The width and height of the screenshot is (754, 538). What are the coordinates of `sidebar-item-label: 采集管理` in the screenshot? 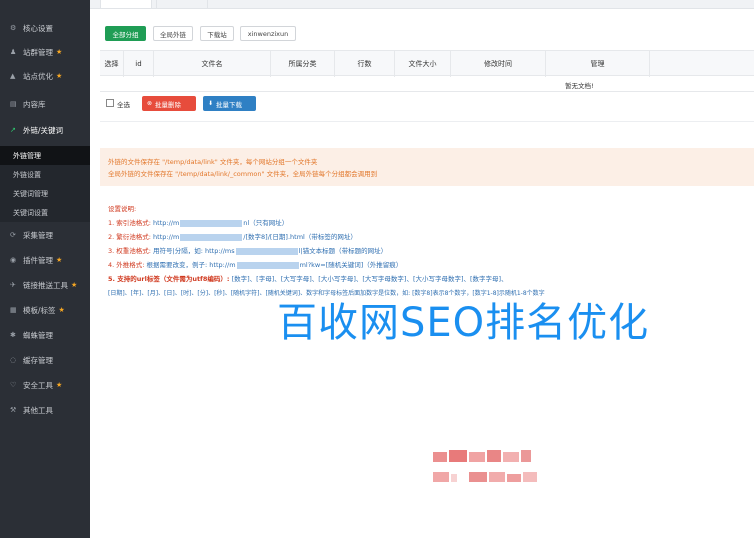 It's located at (38, 235).